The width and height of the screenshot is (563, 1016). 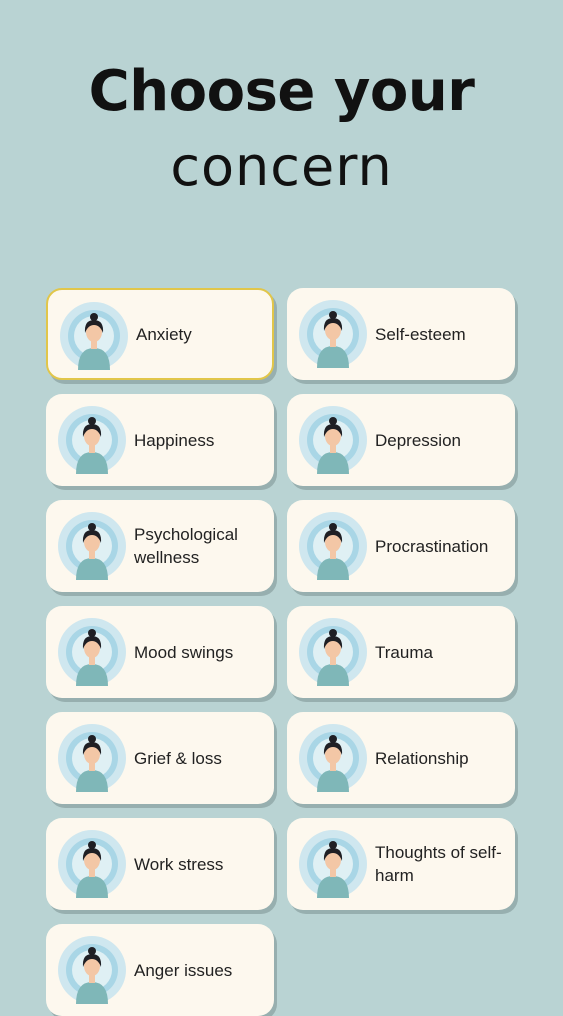 I want to click on relationship-icon, so click(x=333, y=758).